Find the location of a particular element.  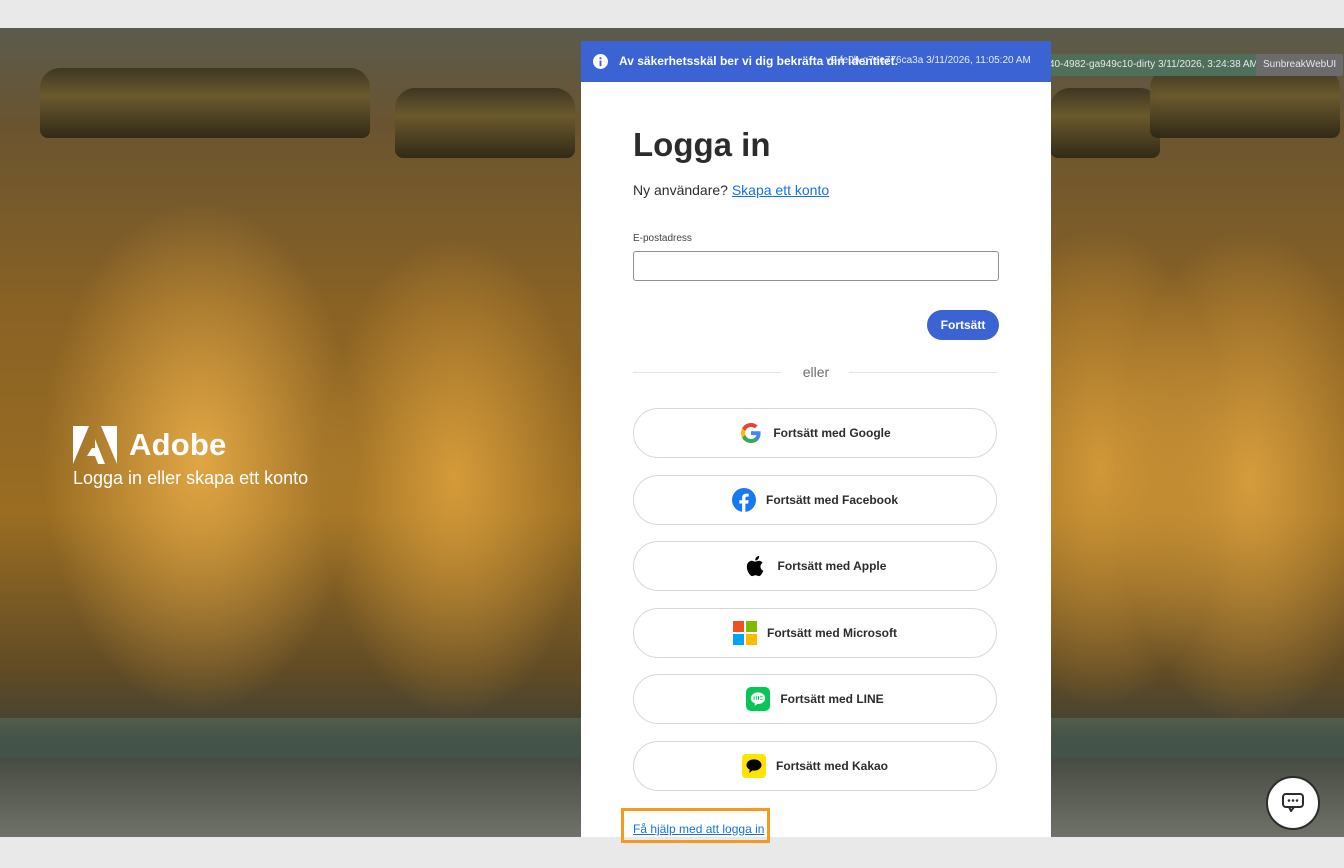

line-button: Fortsätt med LINE is located at coordinates (815, 699).